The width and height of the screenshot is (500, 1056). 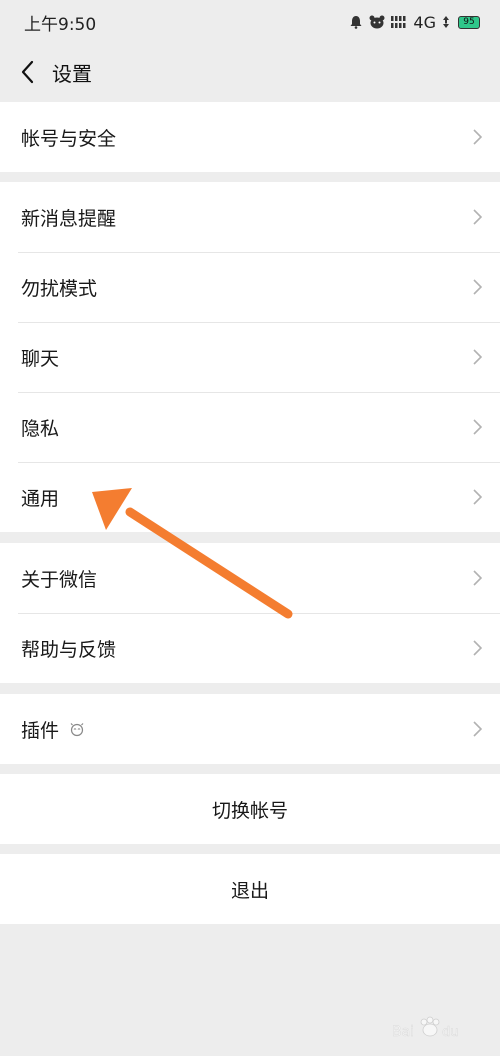 What do you see at coordinates (250, 287) in the screenshot?
I see `settings-item-do-not-disturb: 勿扰模式` at bounding box center [250, 287].